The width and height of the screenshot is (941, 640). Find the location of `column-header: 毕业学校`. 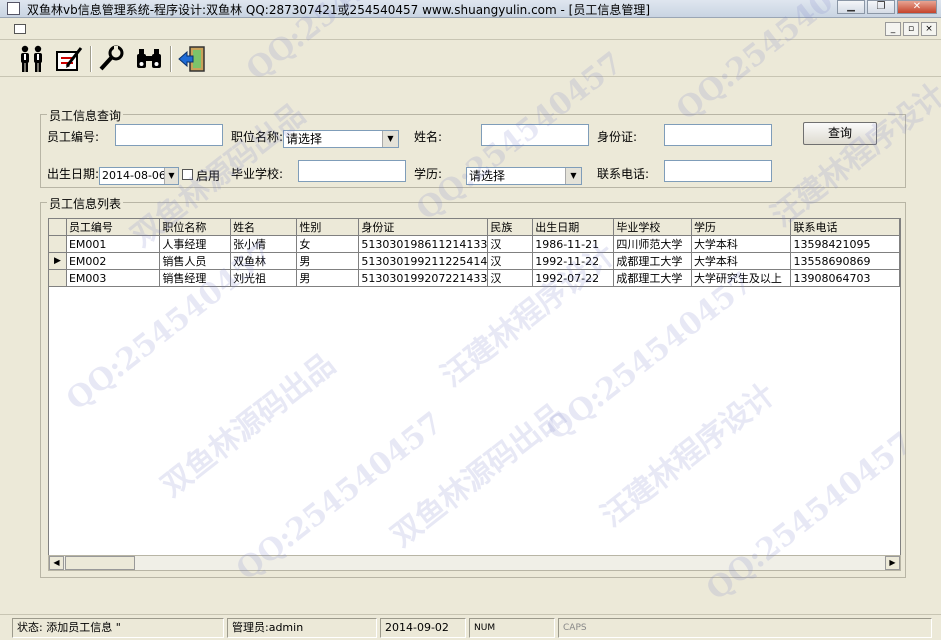

column-header: 毕业学校 is located at coordinates (652, 227).